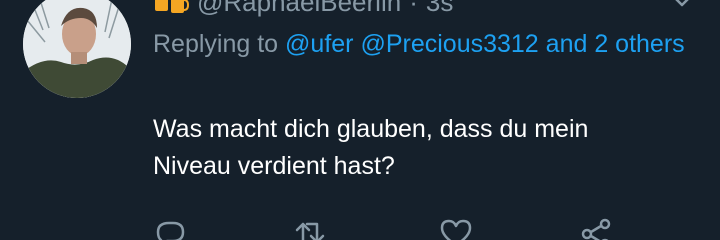 The height and width of the screenshot is (240, 720). I want to click on user-handle: @RaphaelBeerlin, so click(299, 9).